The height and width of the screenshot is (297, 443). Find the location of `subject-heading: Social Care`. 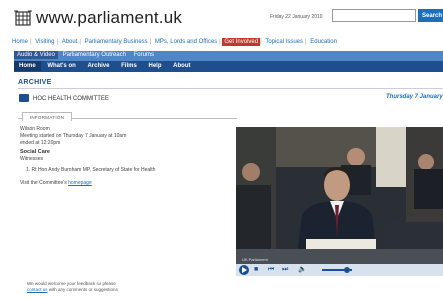

subject-heading: Social Care is located at coordinates (35, 152).